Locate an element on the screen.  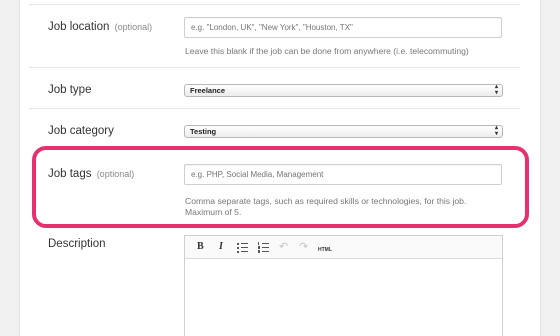
job-category-value: Testing is located at coordinates (203, 131).